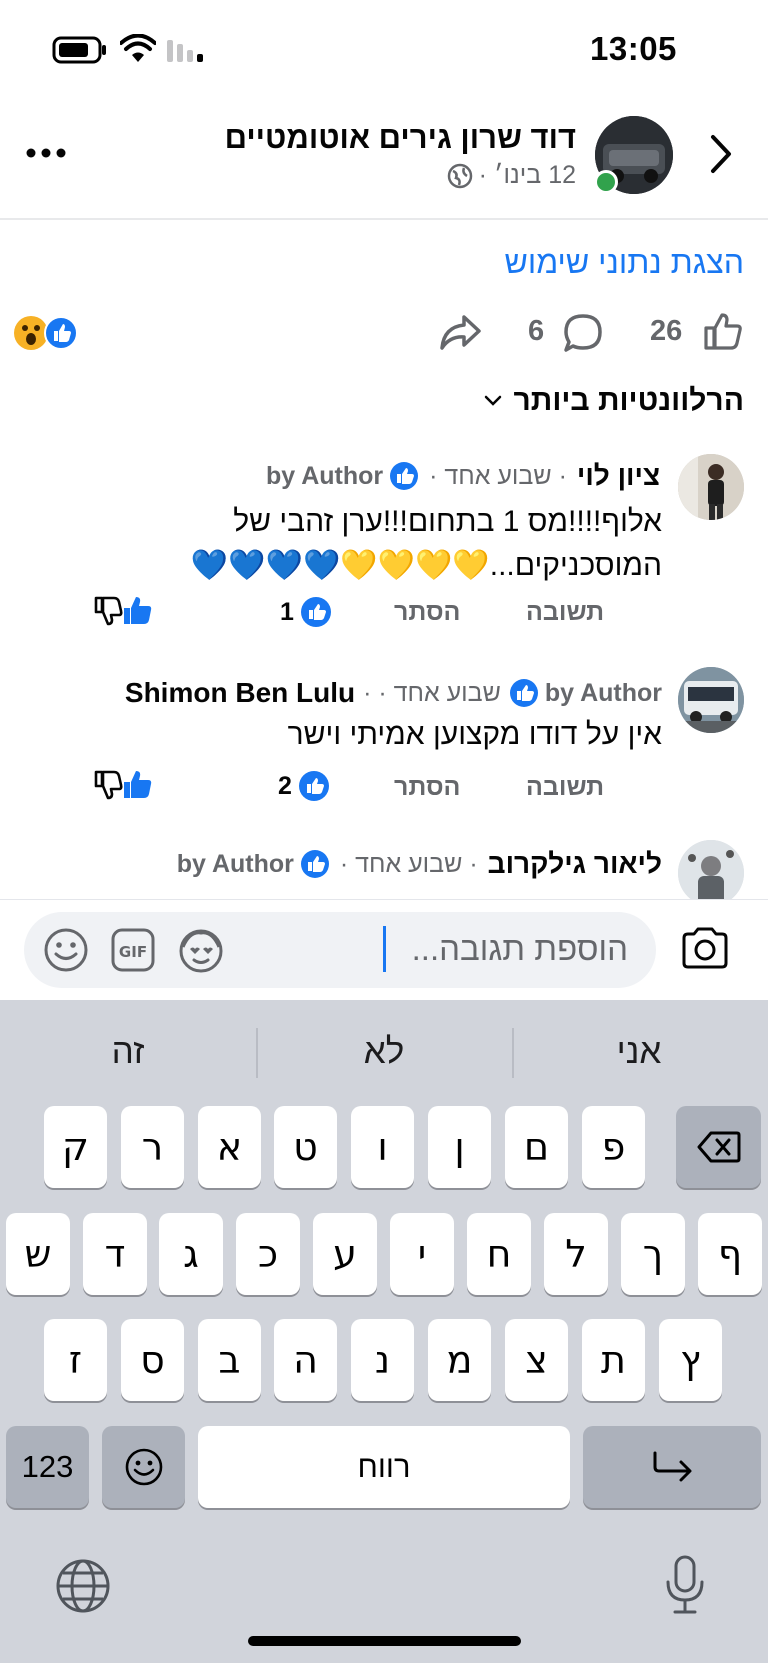 This screenshot has width=768, height=1663. I want to click on like-count-text: 2, so click(285, 785).